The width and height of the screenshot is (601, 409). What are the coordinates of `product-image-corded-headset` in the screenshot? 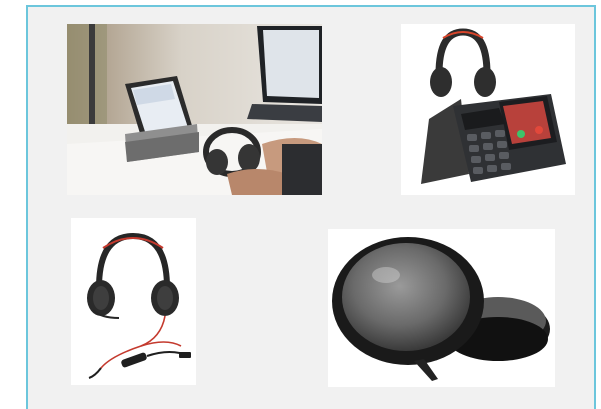 It's located at (133, 301).